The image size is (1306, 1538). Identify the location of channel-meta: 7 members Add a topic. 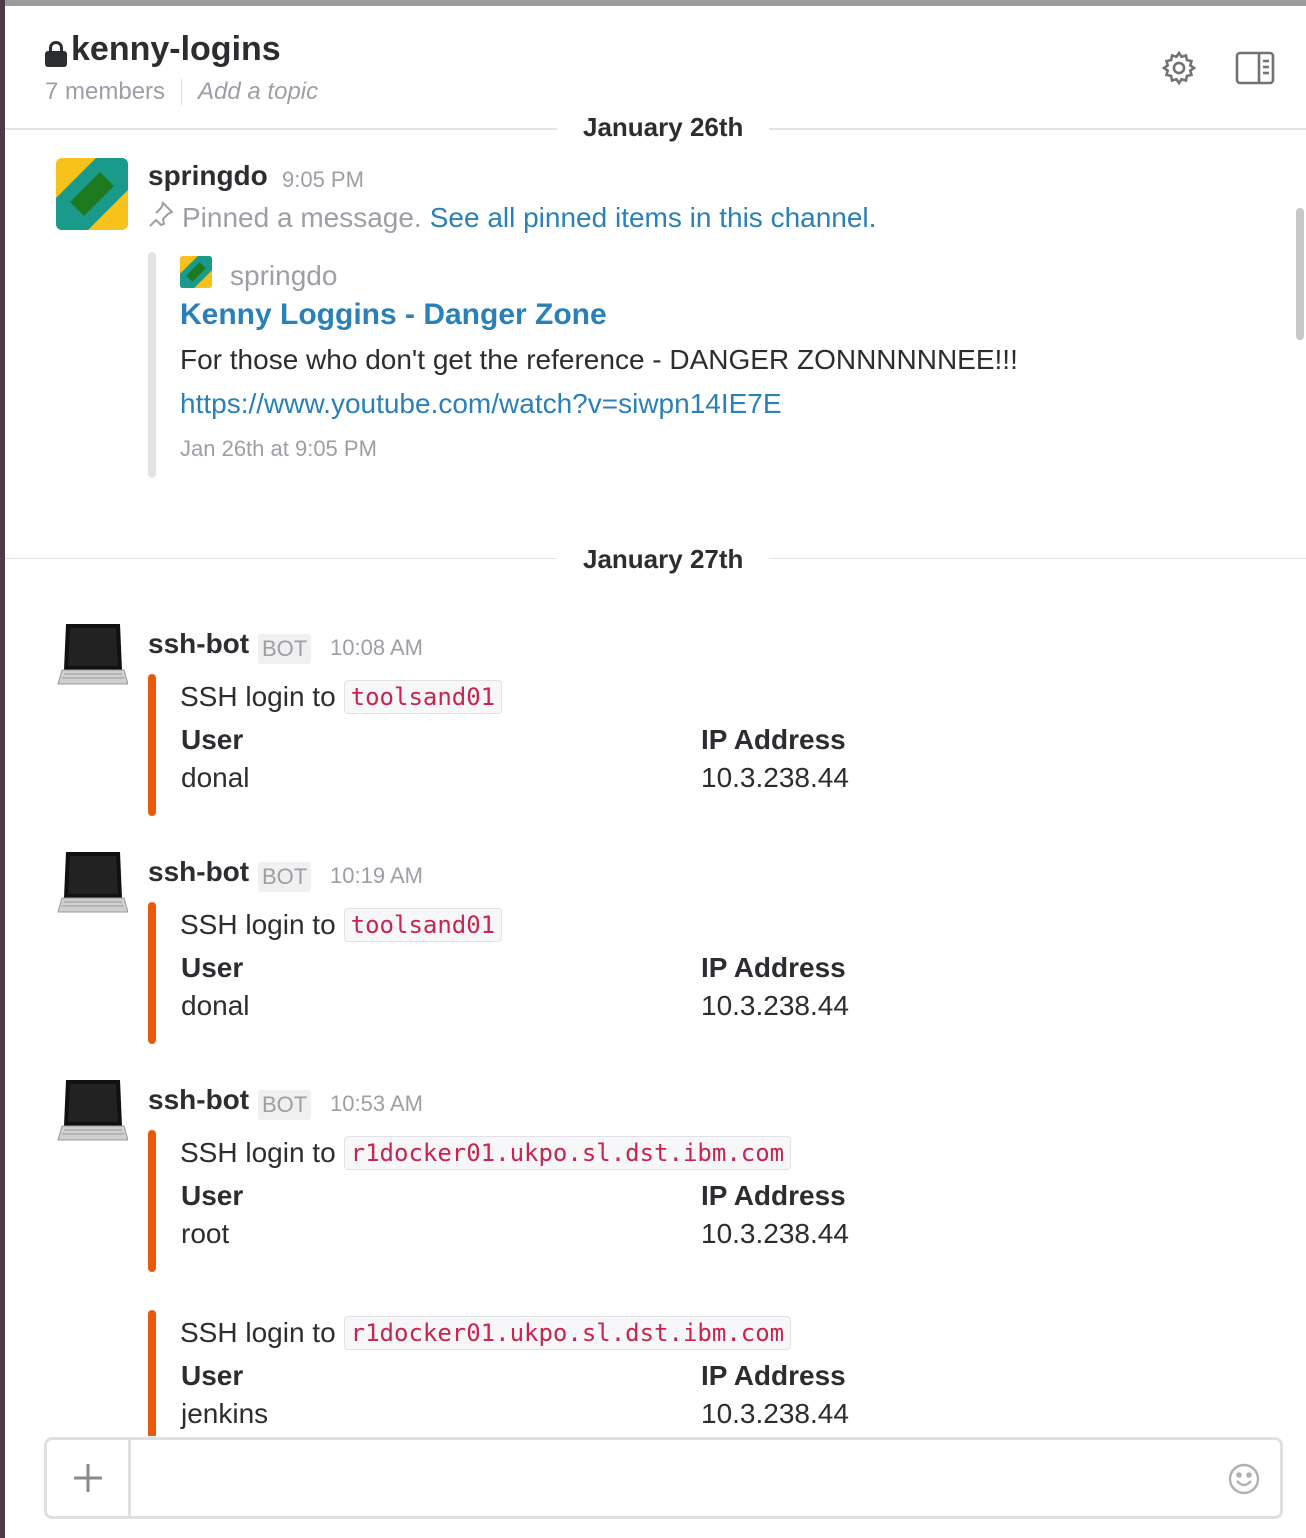
(181, 92).